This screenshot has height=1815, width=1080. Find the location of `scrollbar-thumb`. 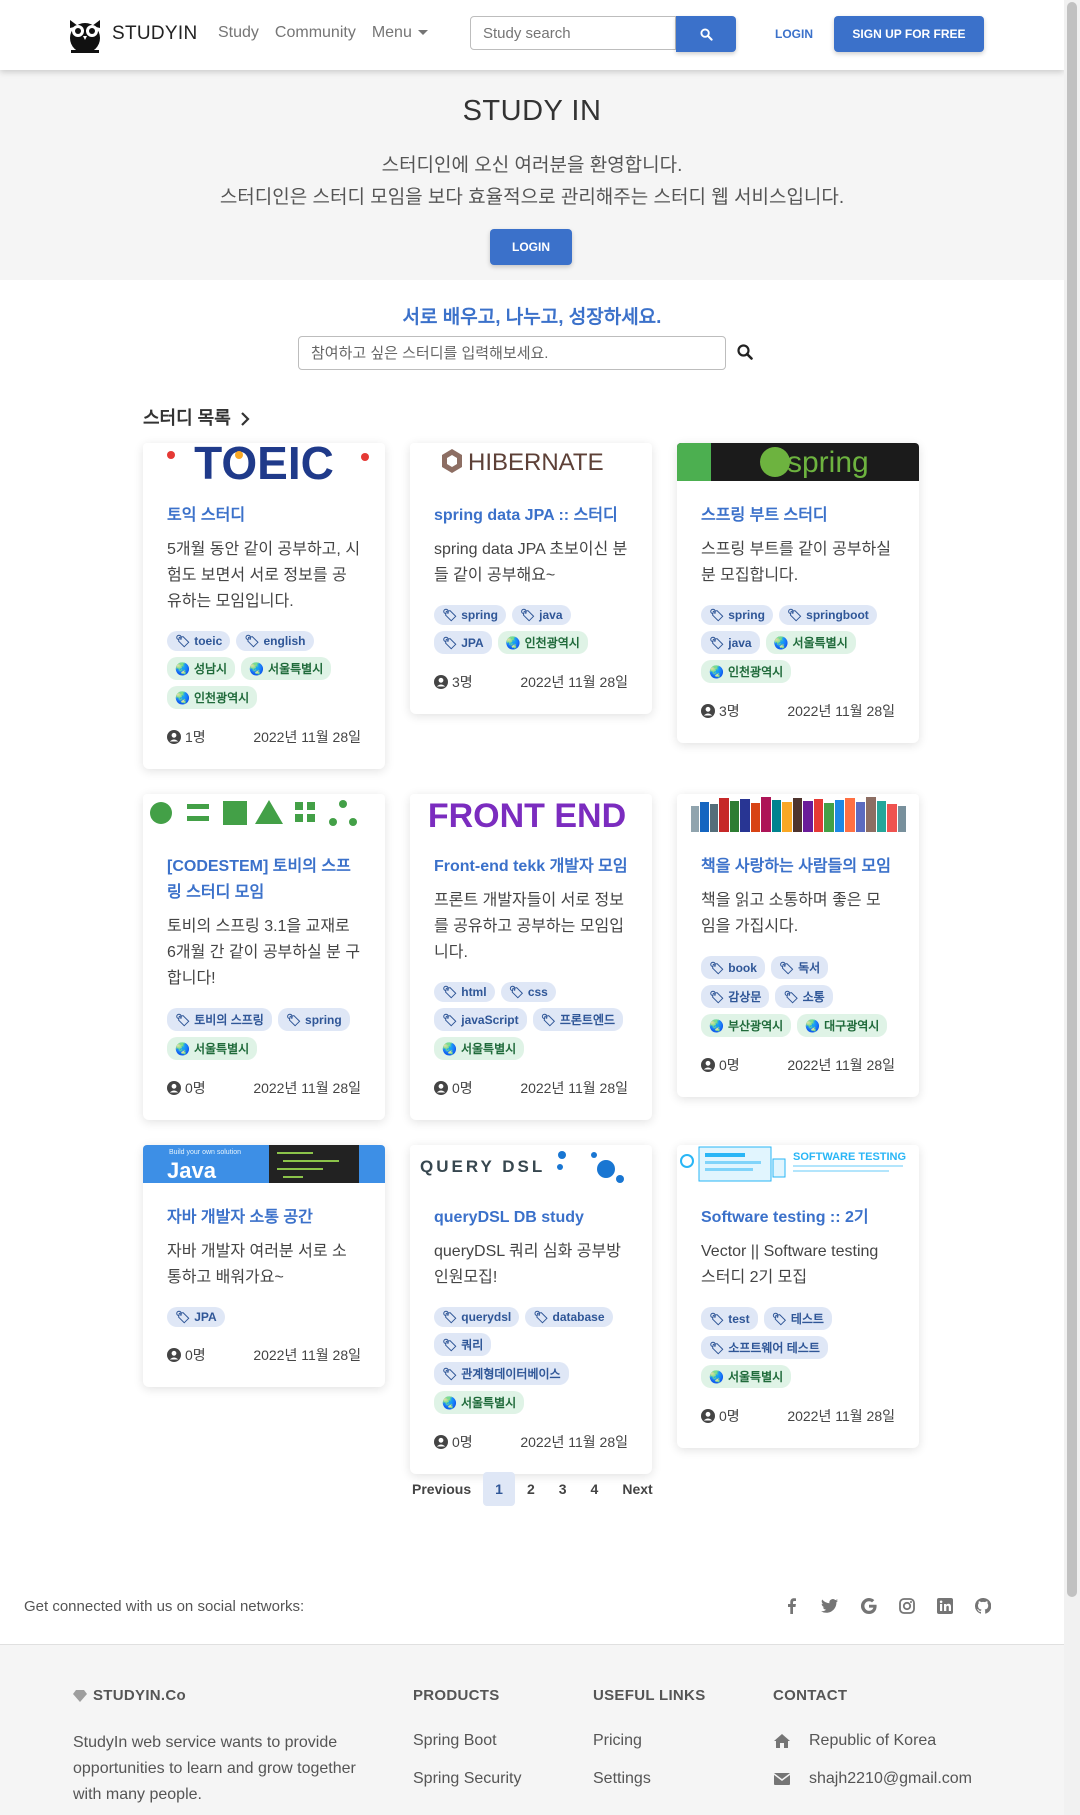

scrollbar-thumb is located at coordinates (1072, 799).